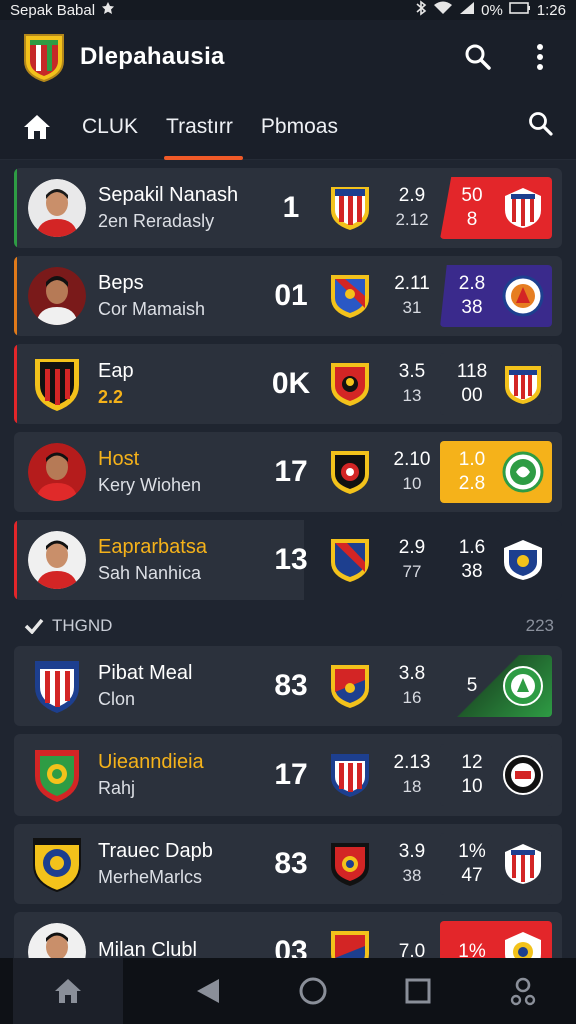 The width and height of the screenshot is (576, 1024). I want to click on nav-recents-button, so click(418, 991).